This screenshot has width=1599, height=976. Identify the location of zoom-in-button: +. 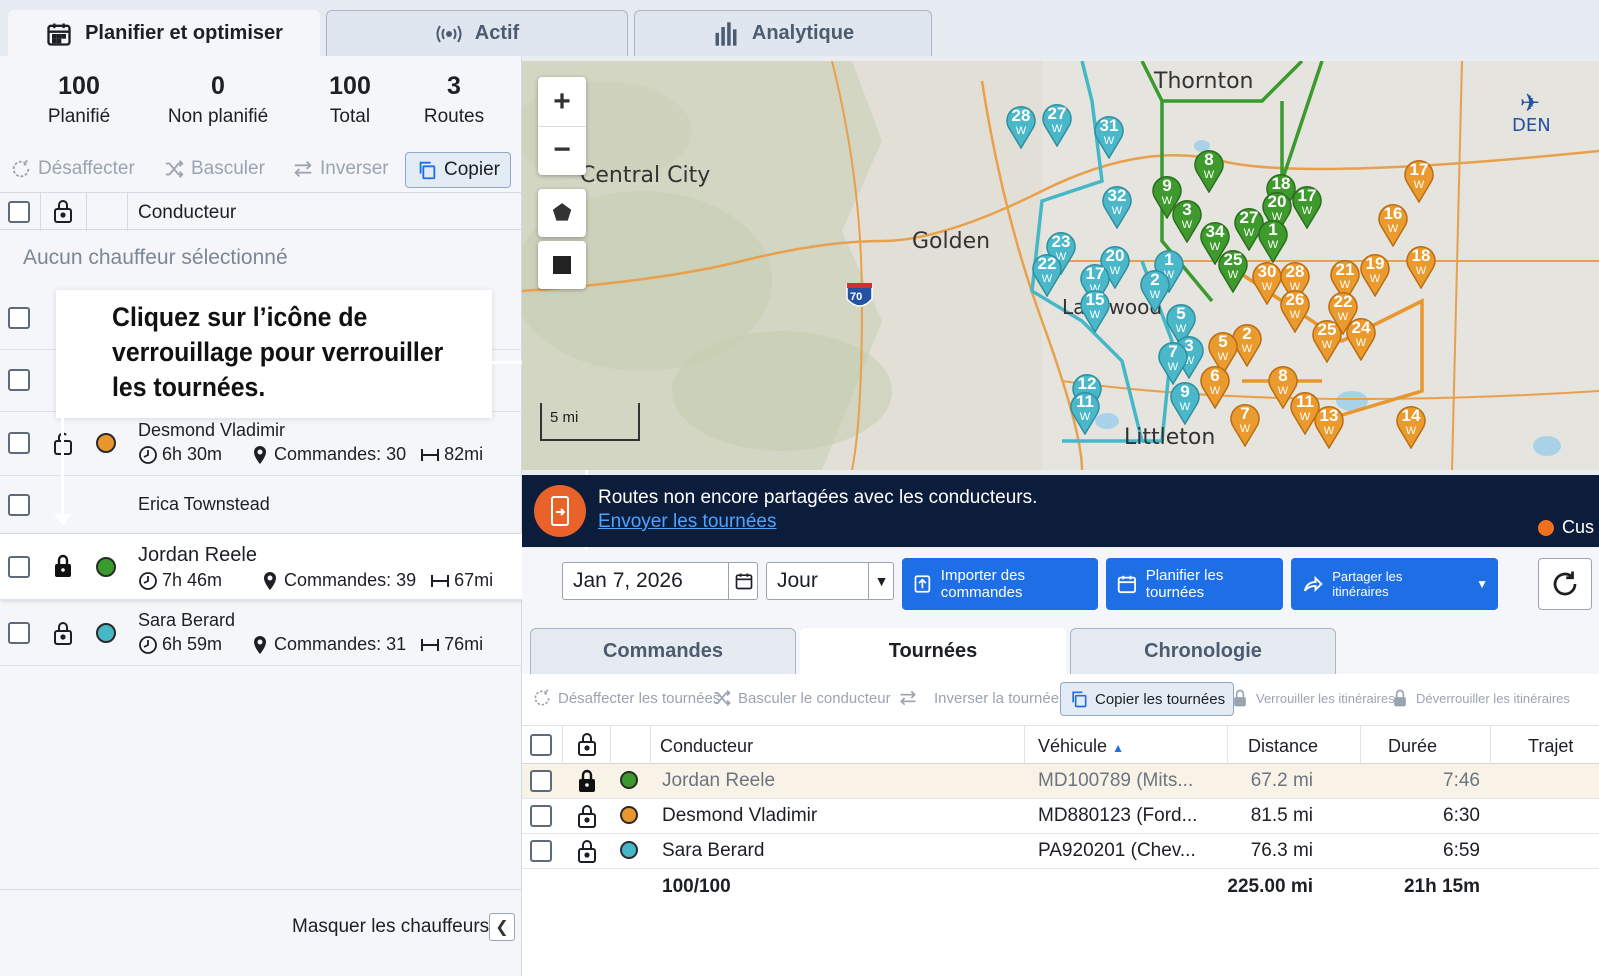
(562, 102).